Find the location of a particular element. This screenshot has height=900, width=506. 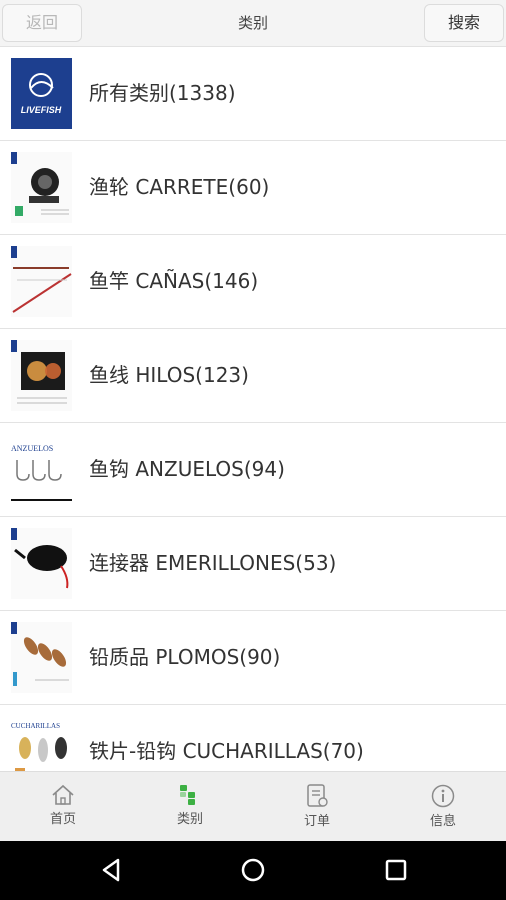

list-item-carrete: 渔轮 CARRETE(60) is located at coordinates (253, 188).